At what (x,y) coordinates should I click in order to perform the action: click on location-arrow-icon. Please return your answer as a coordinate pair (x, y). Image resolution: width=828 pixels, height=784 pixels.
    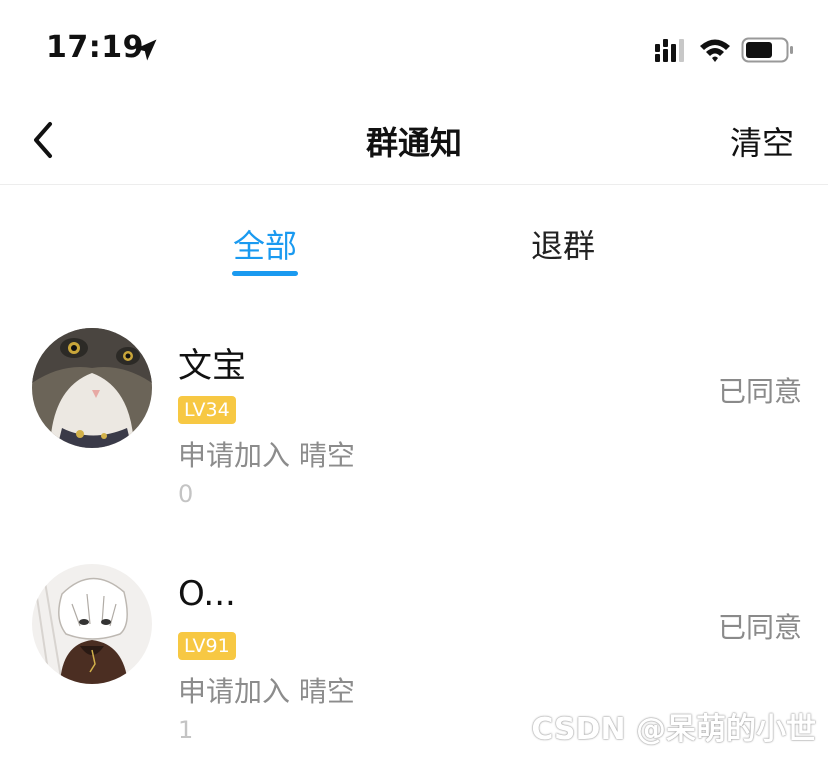
    Looking at the image, I should click on (146, 50).